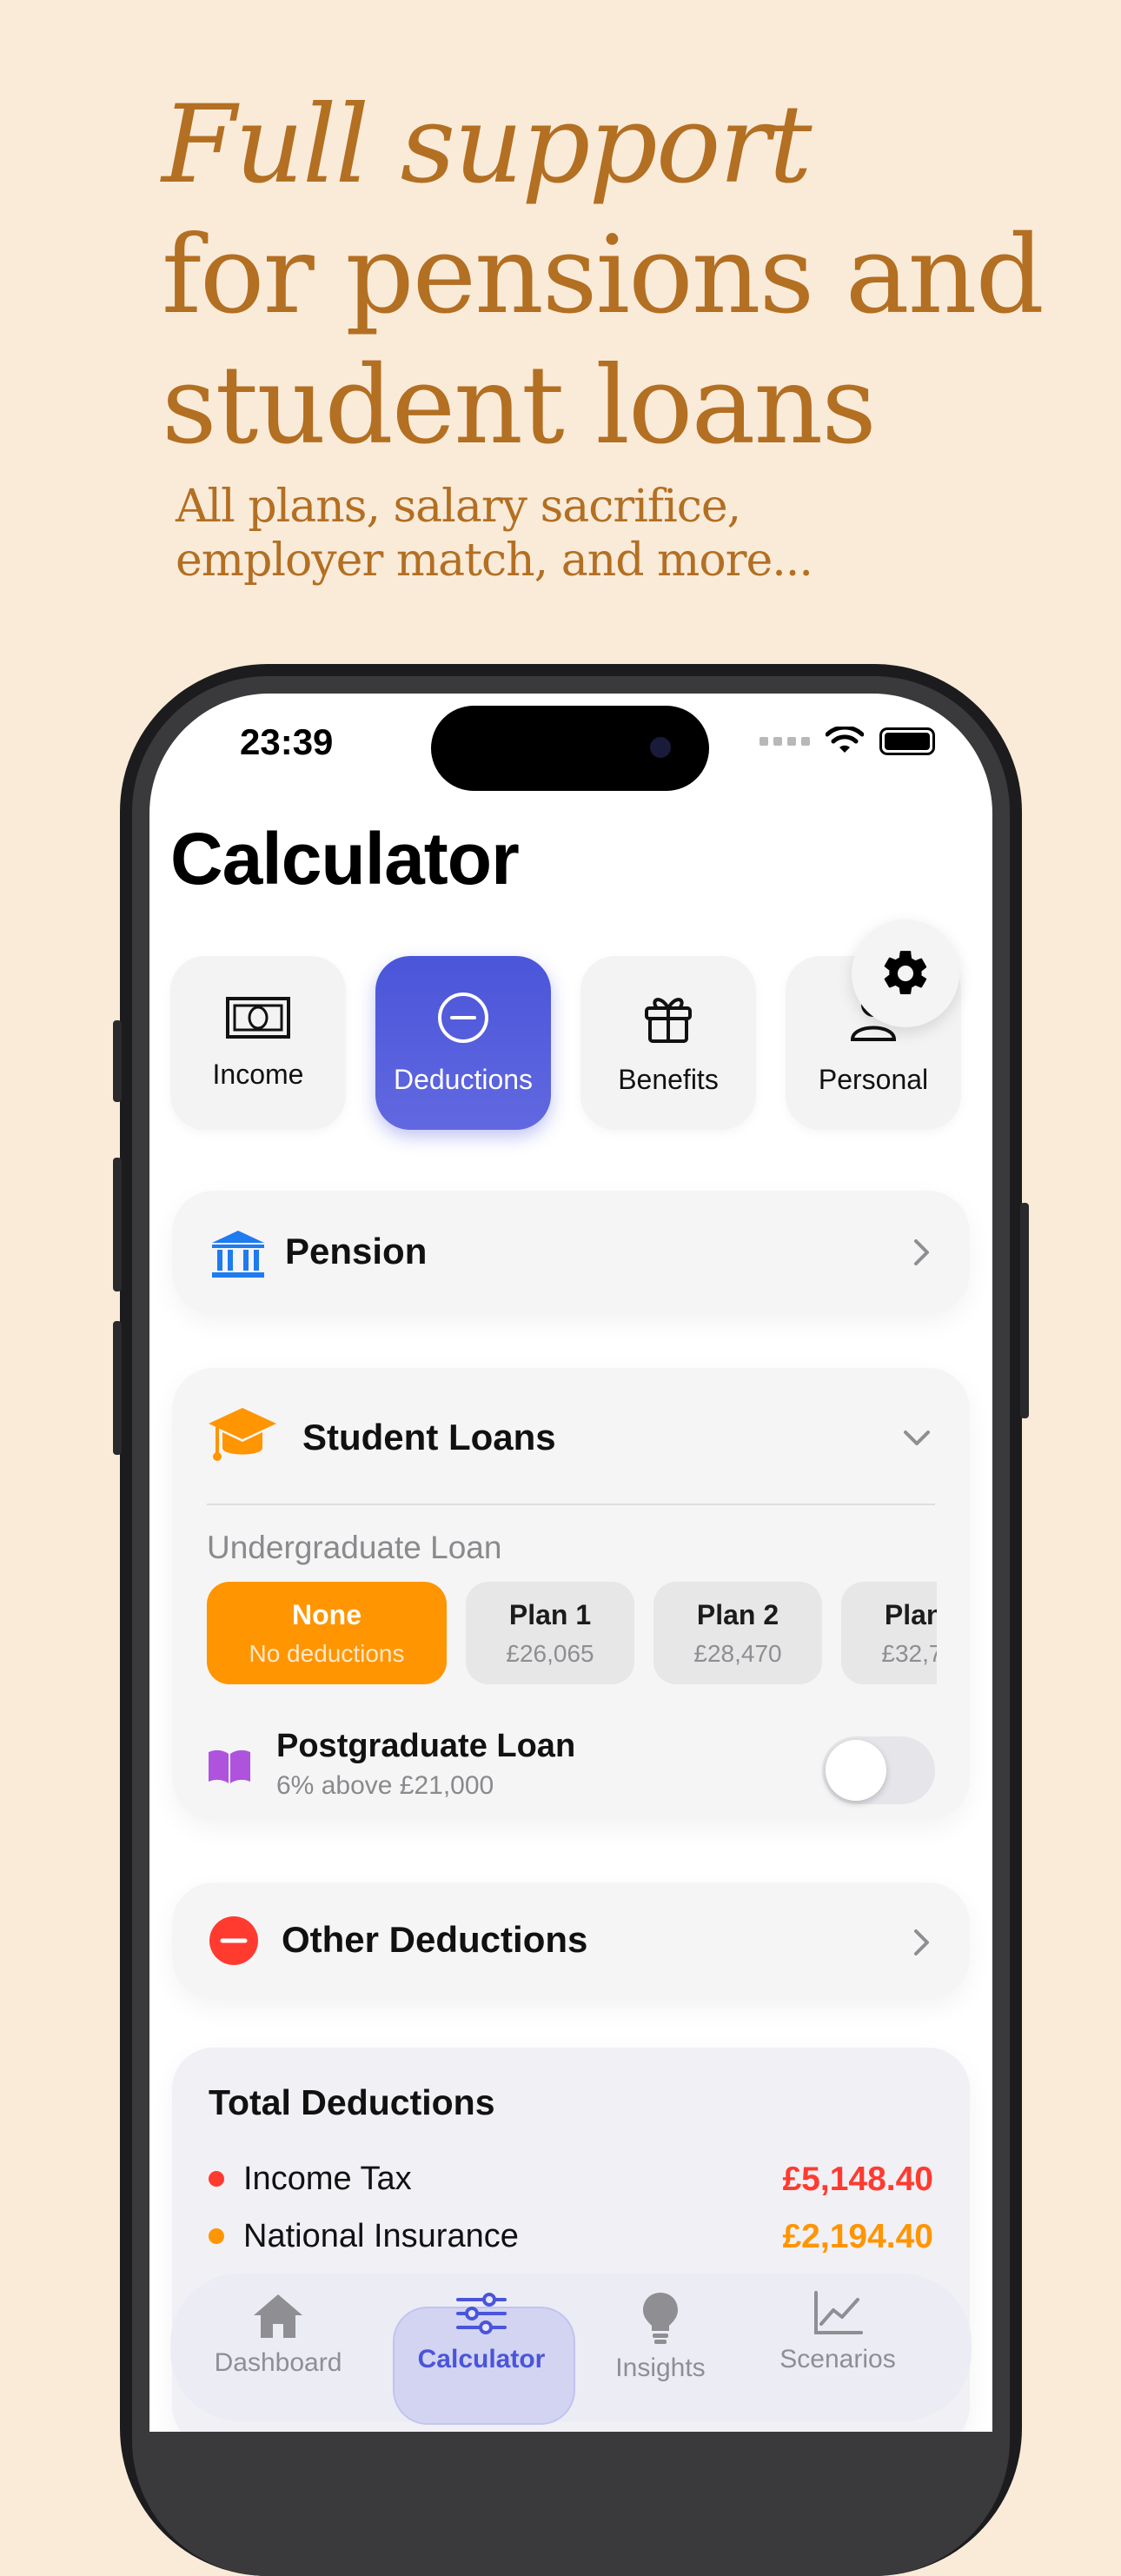  I want to click on tabbar-label: Calculator, so click(481, 2359).